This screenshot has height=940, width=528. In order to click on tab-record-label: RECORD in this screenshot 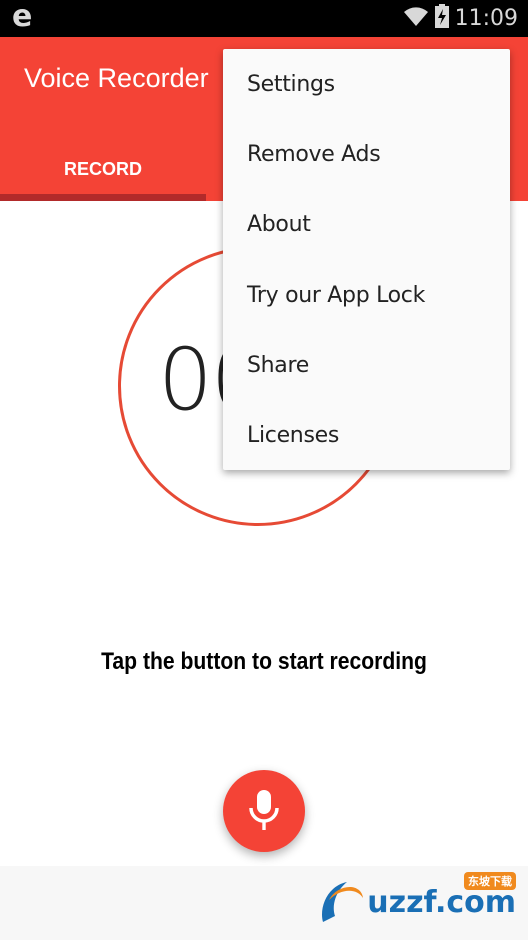, I will do `click(102, 168)`.